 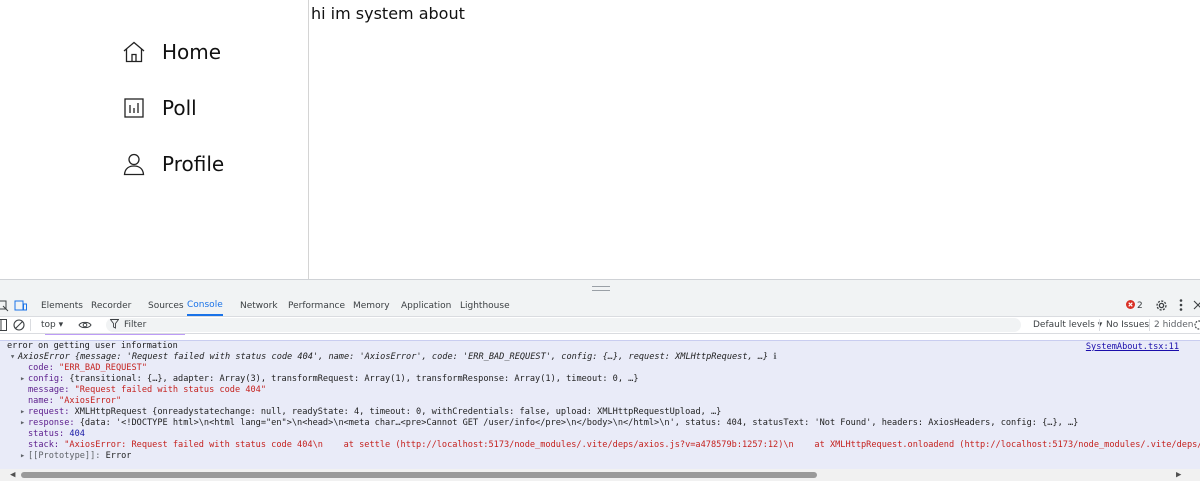 What do you see at coordinates (205, 306) in the screenshot?
I see `tab-console: Console` at bounding box center [205, 306].